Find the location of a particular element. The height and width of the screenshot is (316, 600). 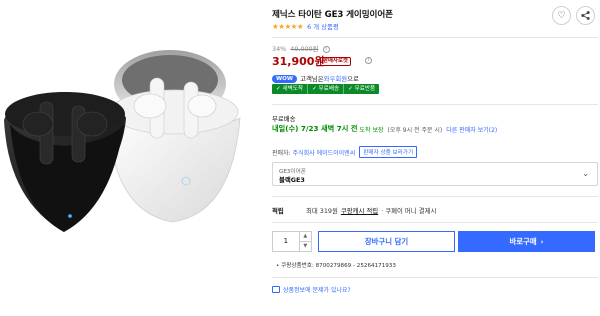

other-sellers-link: 다른 판매자 보기(2) is located at coordinates (471, 129).